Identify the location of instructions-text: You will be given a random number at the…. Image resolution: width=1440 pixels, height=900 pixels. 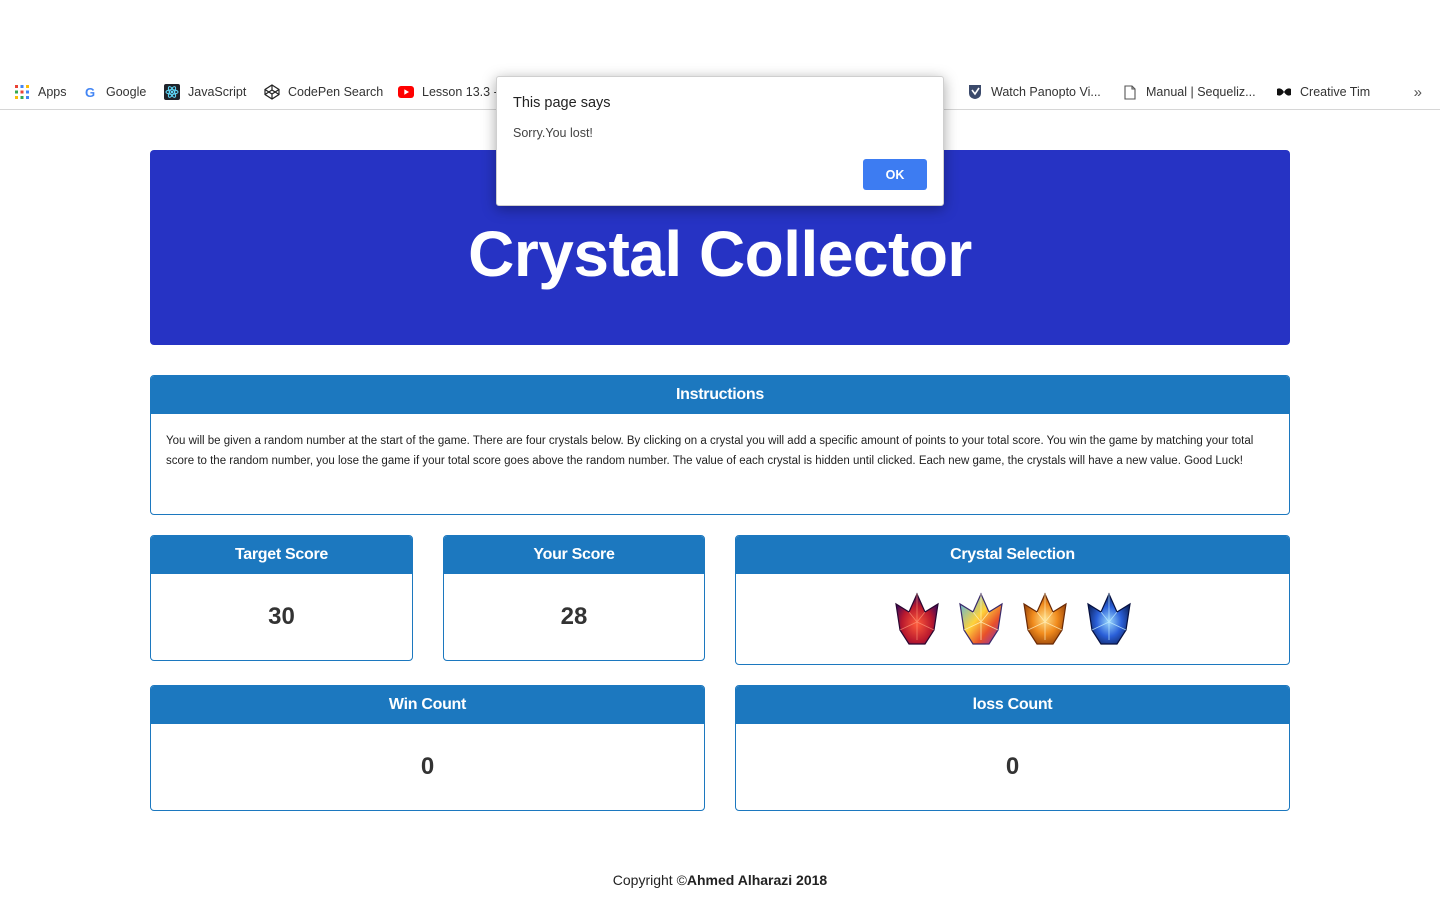
(710, 451).